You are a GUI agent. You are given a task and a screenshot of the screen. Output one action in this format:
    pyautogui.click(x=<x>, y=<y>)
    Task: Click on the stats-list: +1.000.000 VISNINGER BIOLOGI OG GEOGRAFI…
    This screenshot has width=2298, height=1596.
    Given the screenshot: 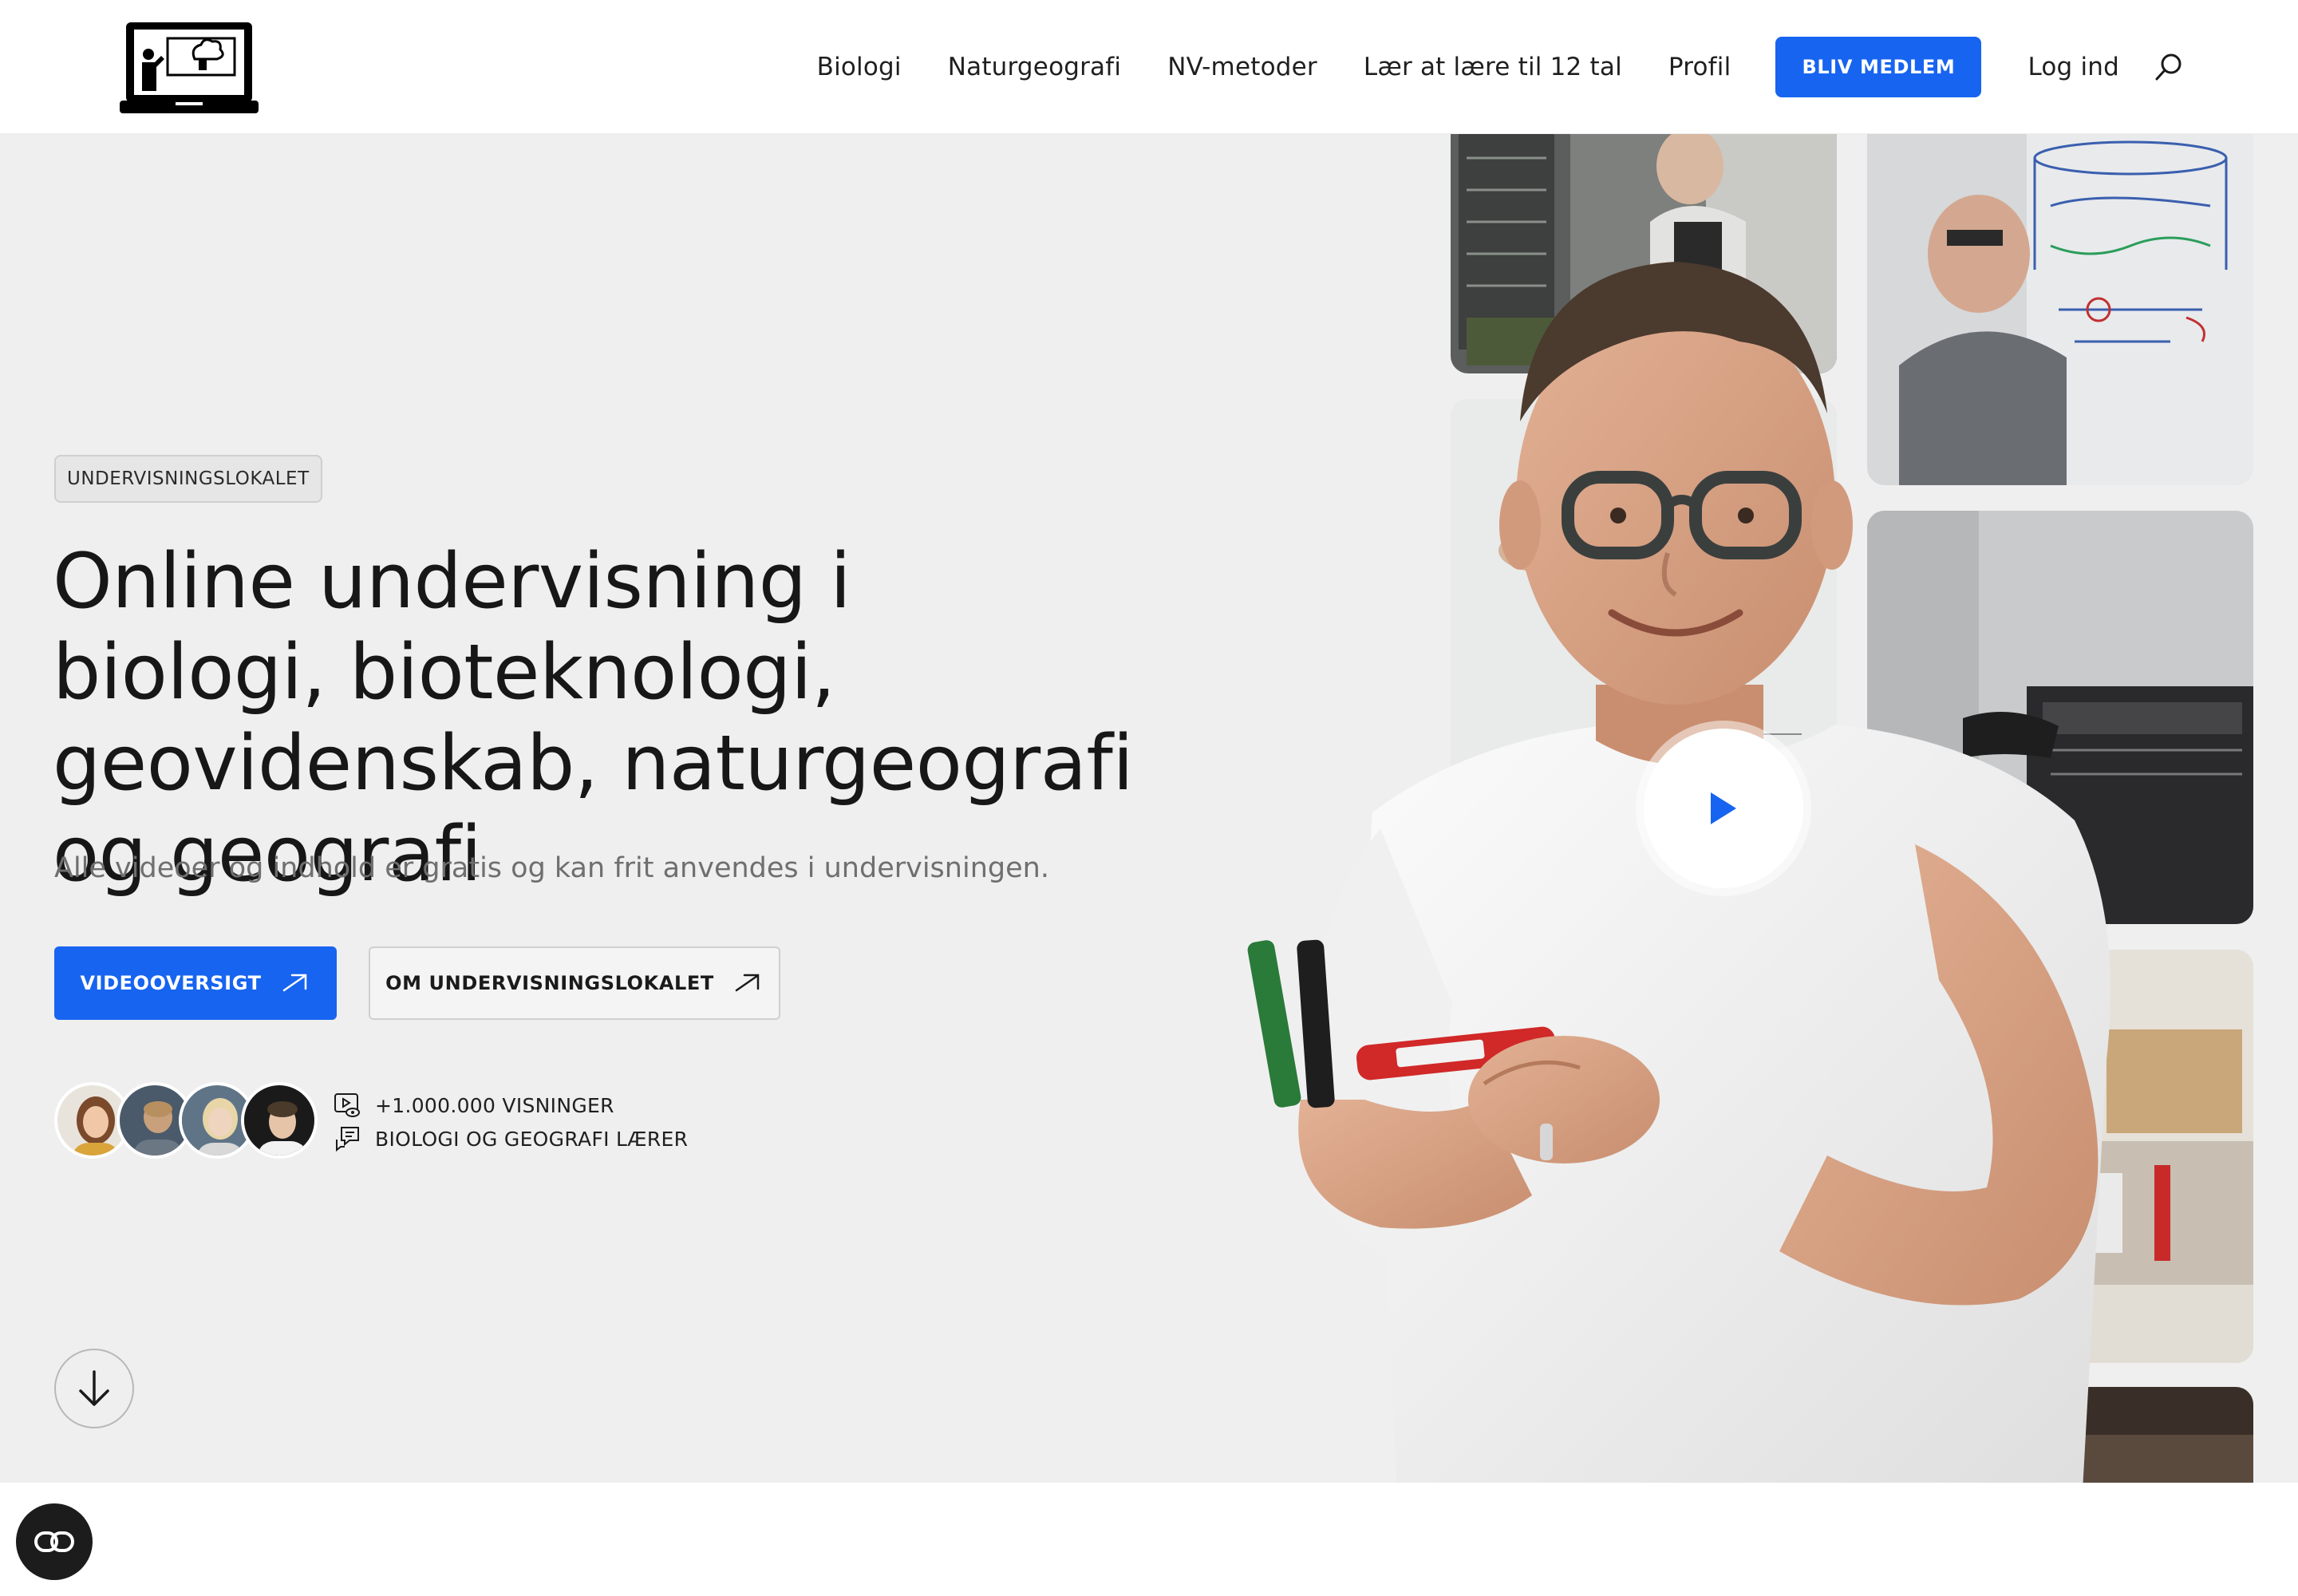 What is the action you would take?
    pyautogui.click(x=511, y=1122)
    